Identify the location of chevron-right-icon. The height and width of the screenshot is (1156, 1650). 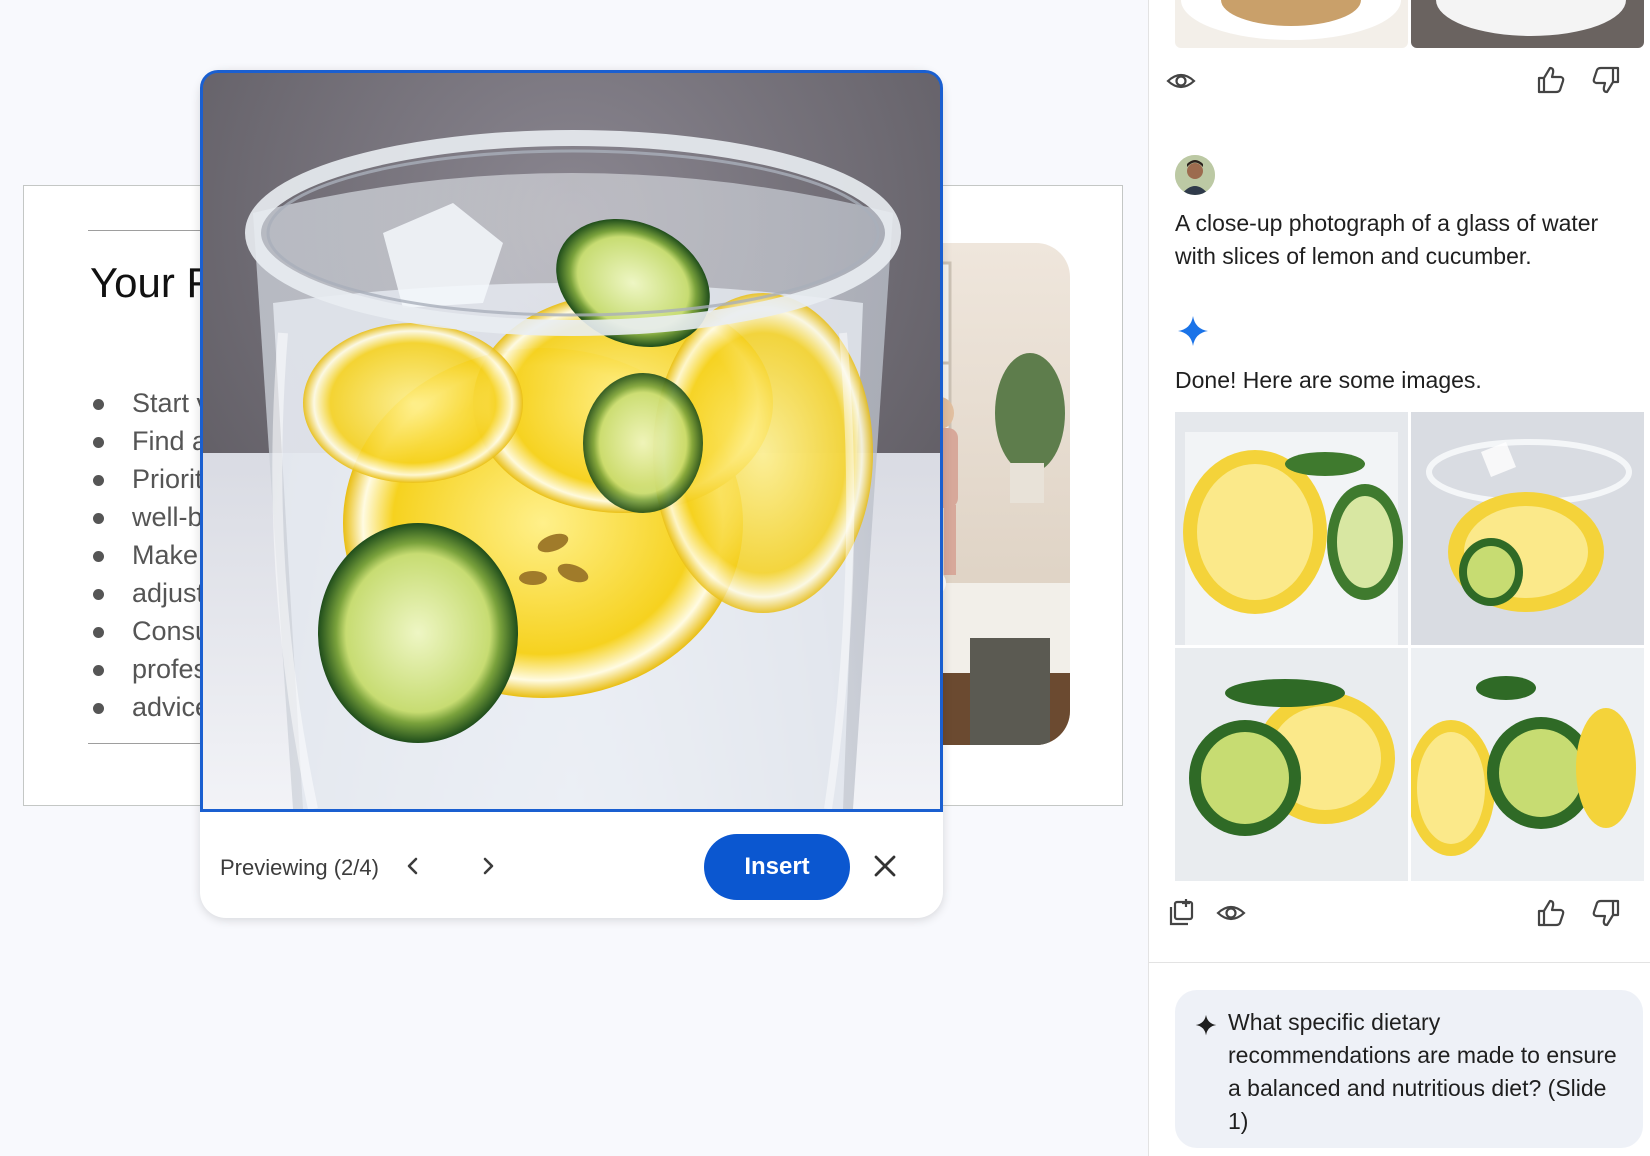
(488, 866).